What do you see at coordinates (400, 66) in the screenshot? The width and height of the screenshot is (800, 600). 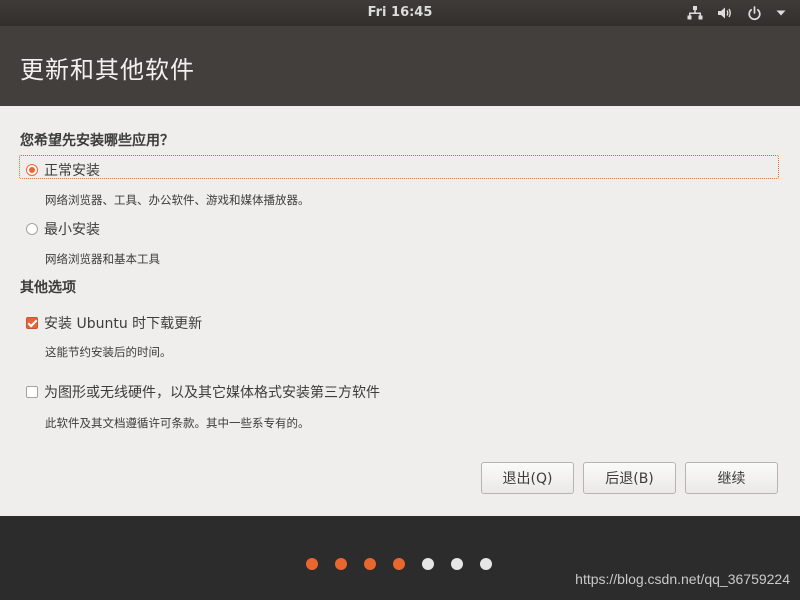 I see `title-bar: 更新和其他软件` at bounding box center [400, 66].